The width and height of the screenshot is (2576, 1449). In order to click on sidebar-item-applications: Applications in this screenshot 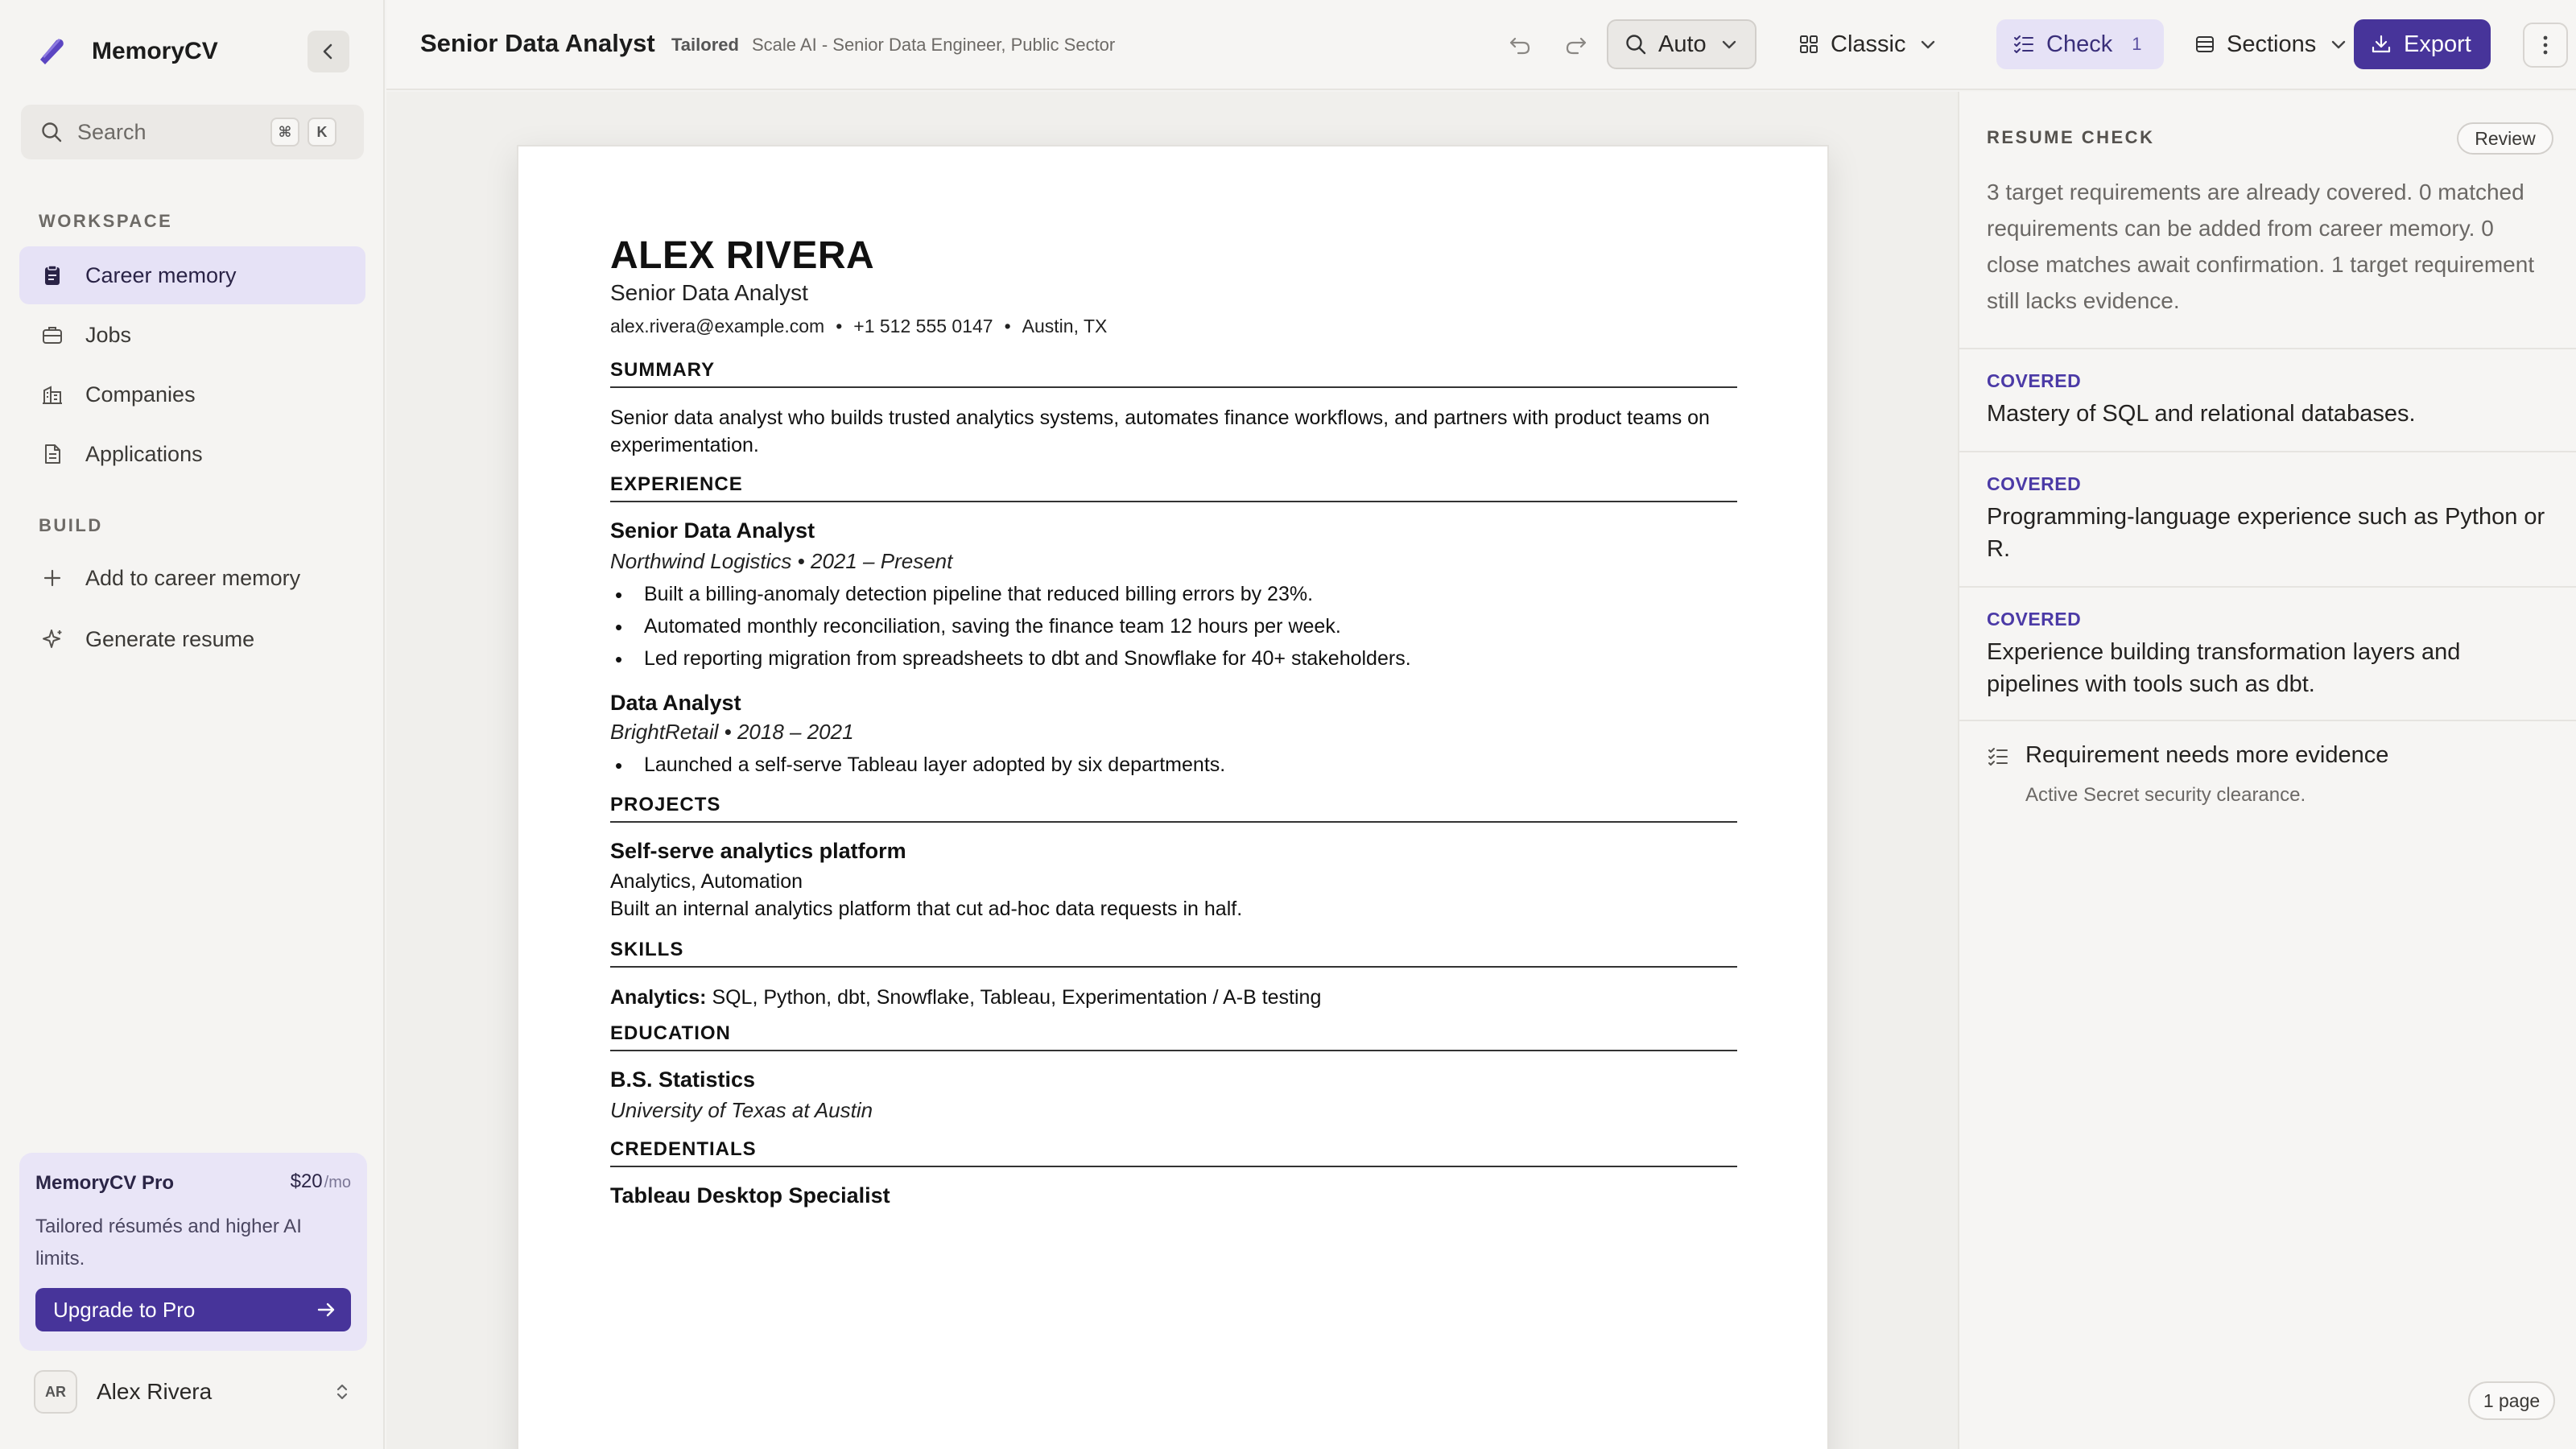, I will do `click(192, 454)`.